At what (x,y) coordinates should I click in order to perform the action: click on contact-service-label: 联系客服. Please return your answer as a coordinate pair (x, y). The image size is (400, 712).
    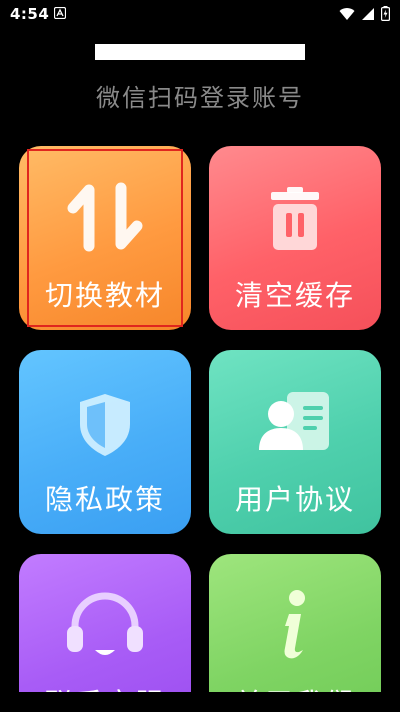
    Looking at the image, I should click on (105, 687).